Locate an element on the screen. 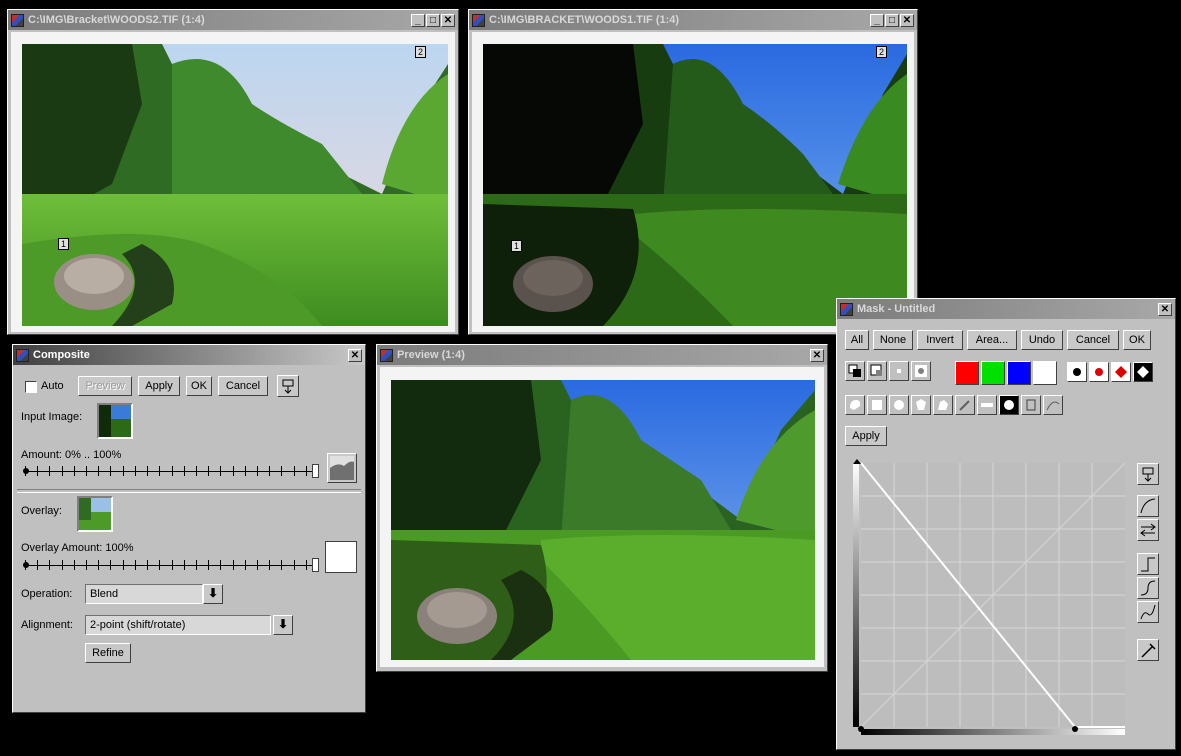 This screenshot has height=756, width=1181. alignment-dropdown-arrow-icon: ⬇ is located at coordinates (283, 625).